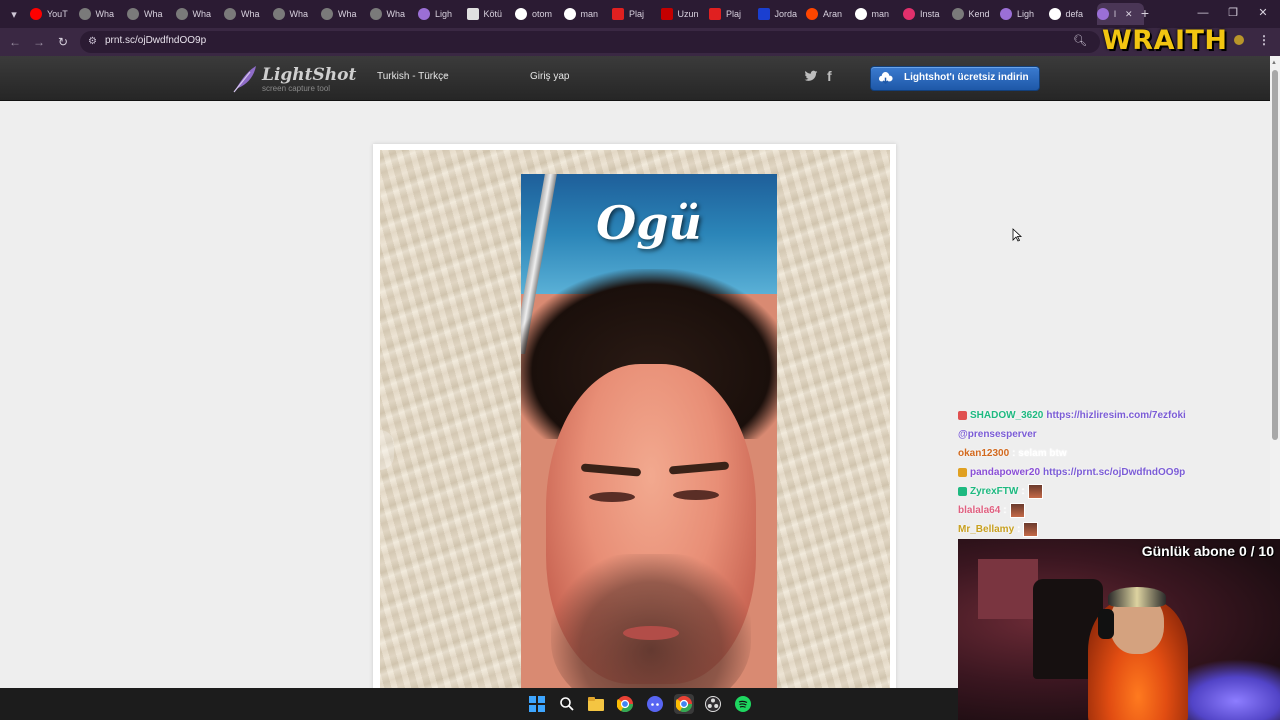 Image resolution: width=1280 pixels, height=720 pixels. I want to click on tab-label: Ligh, so click(1026, 14).